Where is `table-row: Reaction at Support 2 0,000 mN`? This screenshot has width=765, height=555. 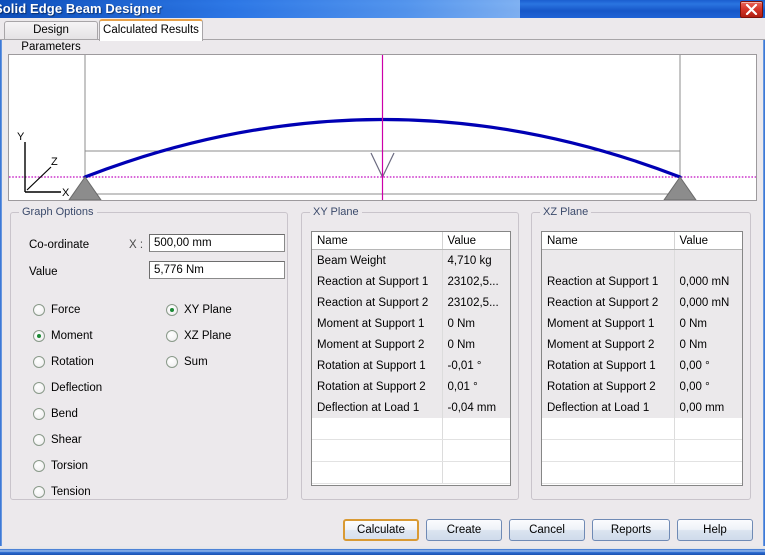 table-row: Reaction at Support 2 0,000 mN is located at coordinates (642, 302).